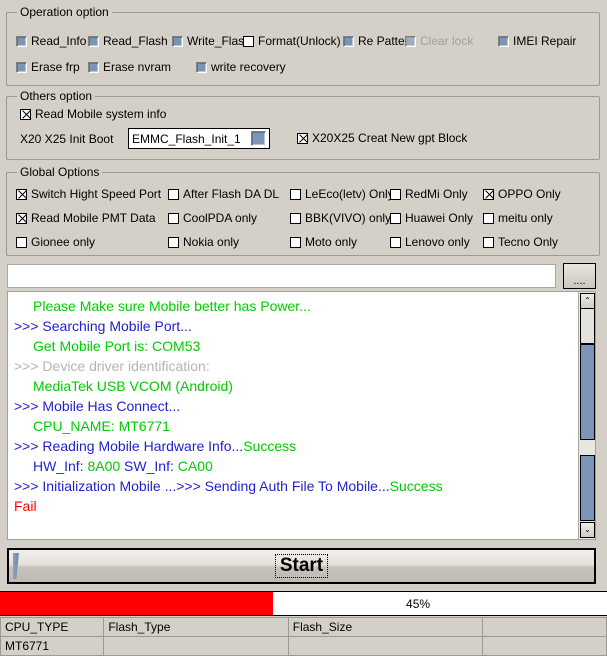 This screenshot has height=656, width=607. I want to click on operation-checkbox-erase-frp: Erase frp, so click(48, 67).